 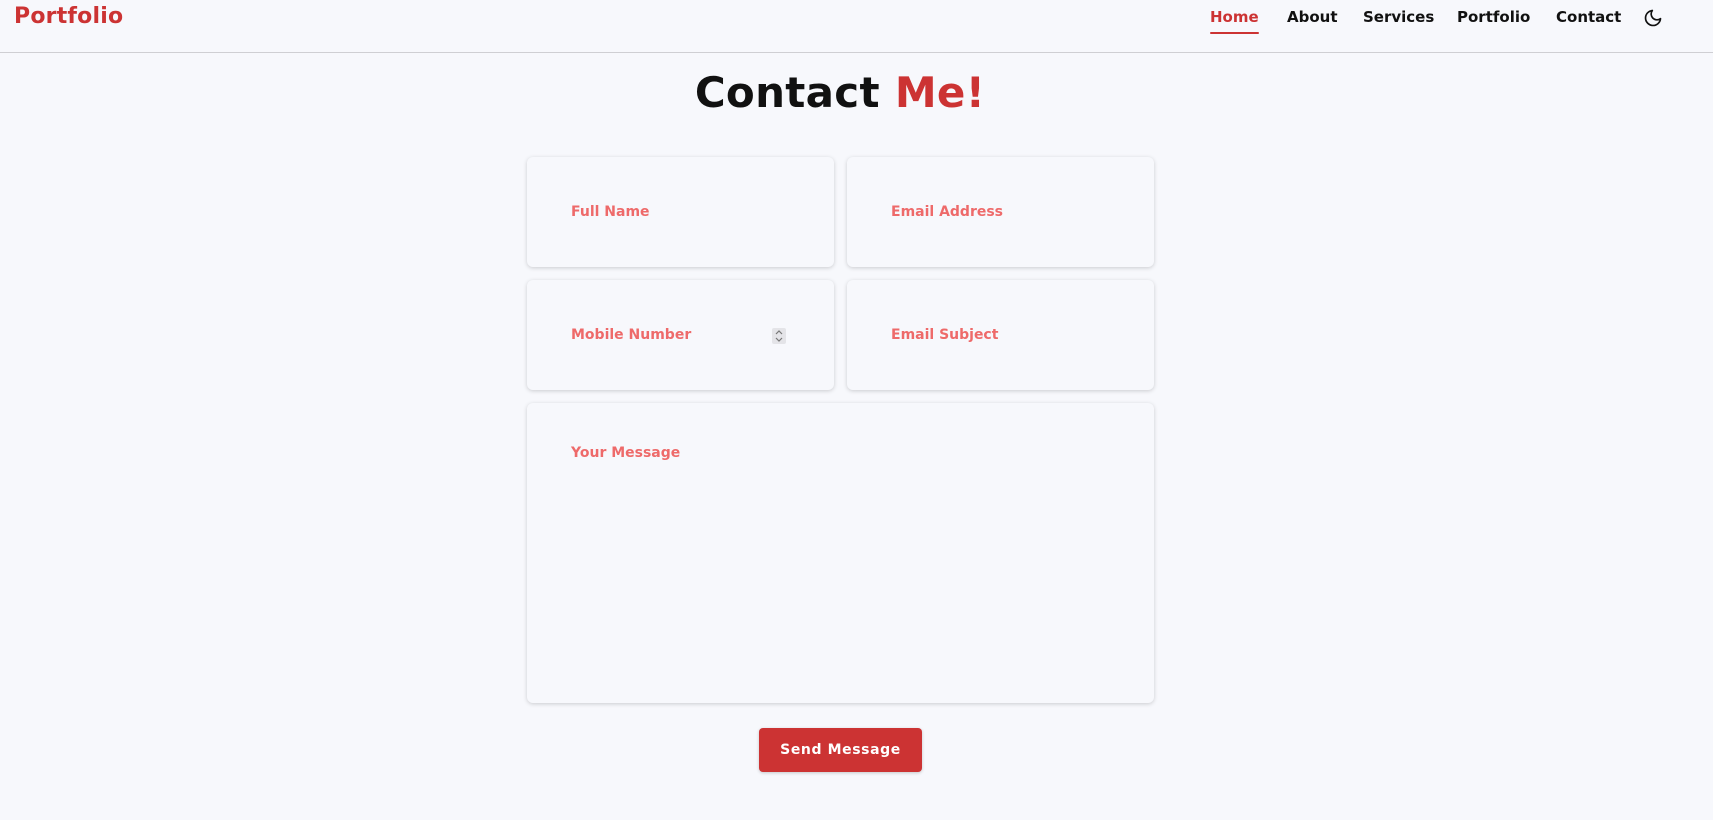 What do you see at coordinates (1398, 17) in the screenshot?
I see `nav-services: Services` at bounding box center [1398, 17].